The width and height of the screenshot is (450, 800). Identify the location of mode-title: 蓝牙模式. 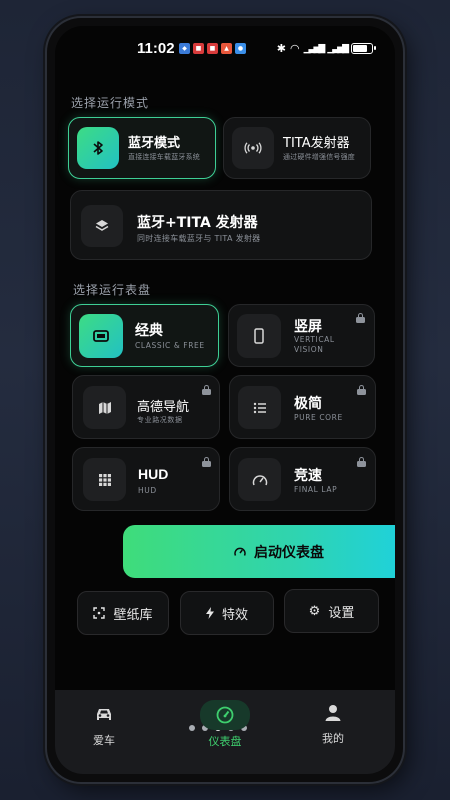
(154, 143).